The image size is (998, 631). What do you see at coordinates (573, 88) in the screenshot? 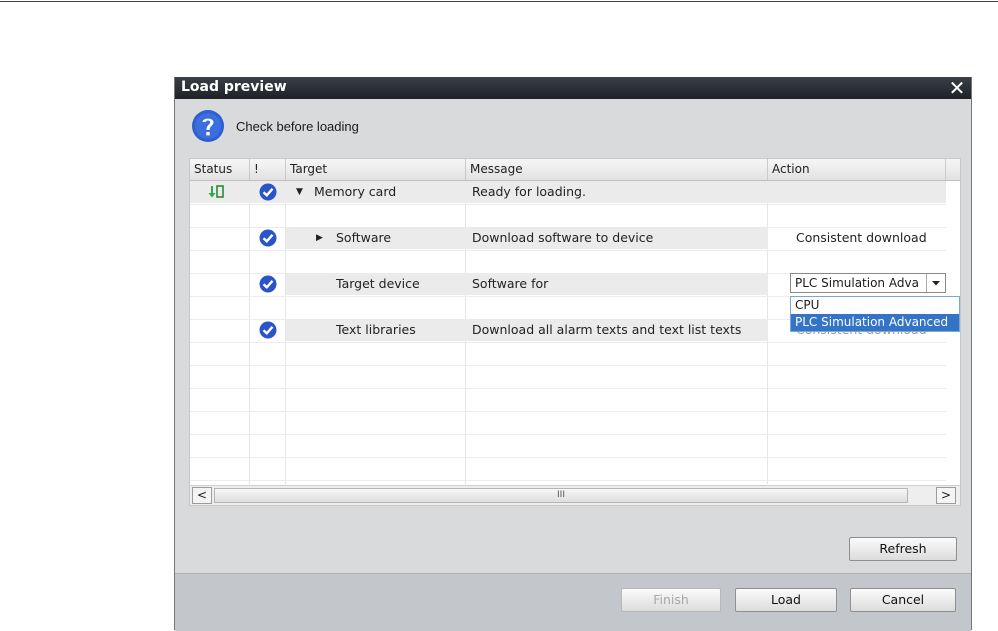
I see `dialog-titlebar: Load preview ✕` at bounding box center [573, 88].